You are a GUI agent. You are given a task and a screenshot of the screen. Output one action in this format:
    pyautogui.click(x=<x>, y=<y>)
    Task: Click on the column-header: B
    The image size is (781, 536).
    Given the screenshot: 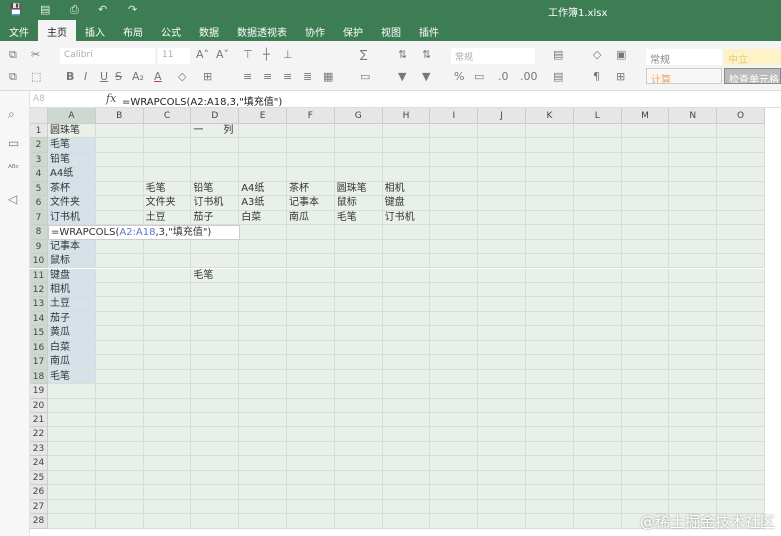 What is the action you would take?
    pyautogui.click(x=119, y=116)
    